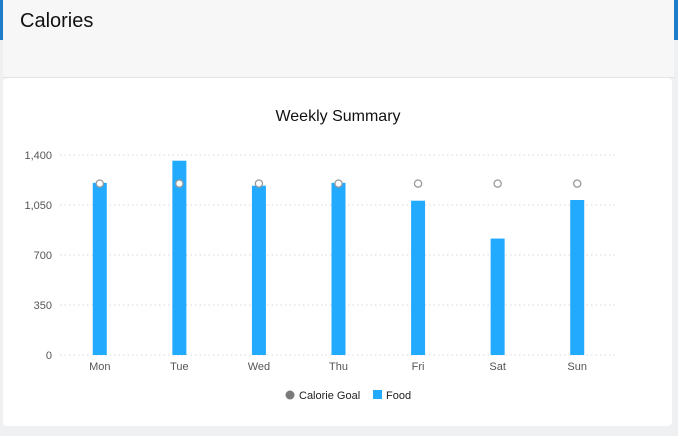 This screenshot has height=436, width=678. Describe the element at coordinates (497, 296) in the screenshot. I see `food-bar-sat` at that location.